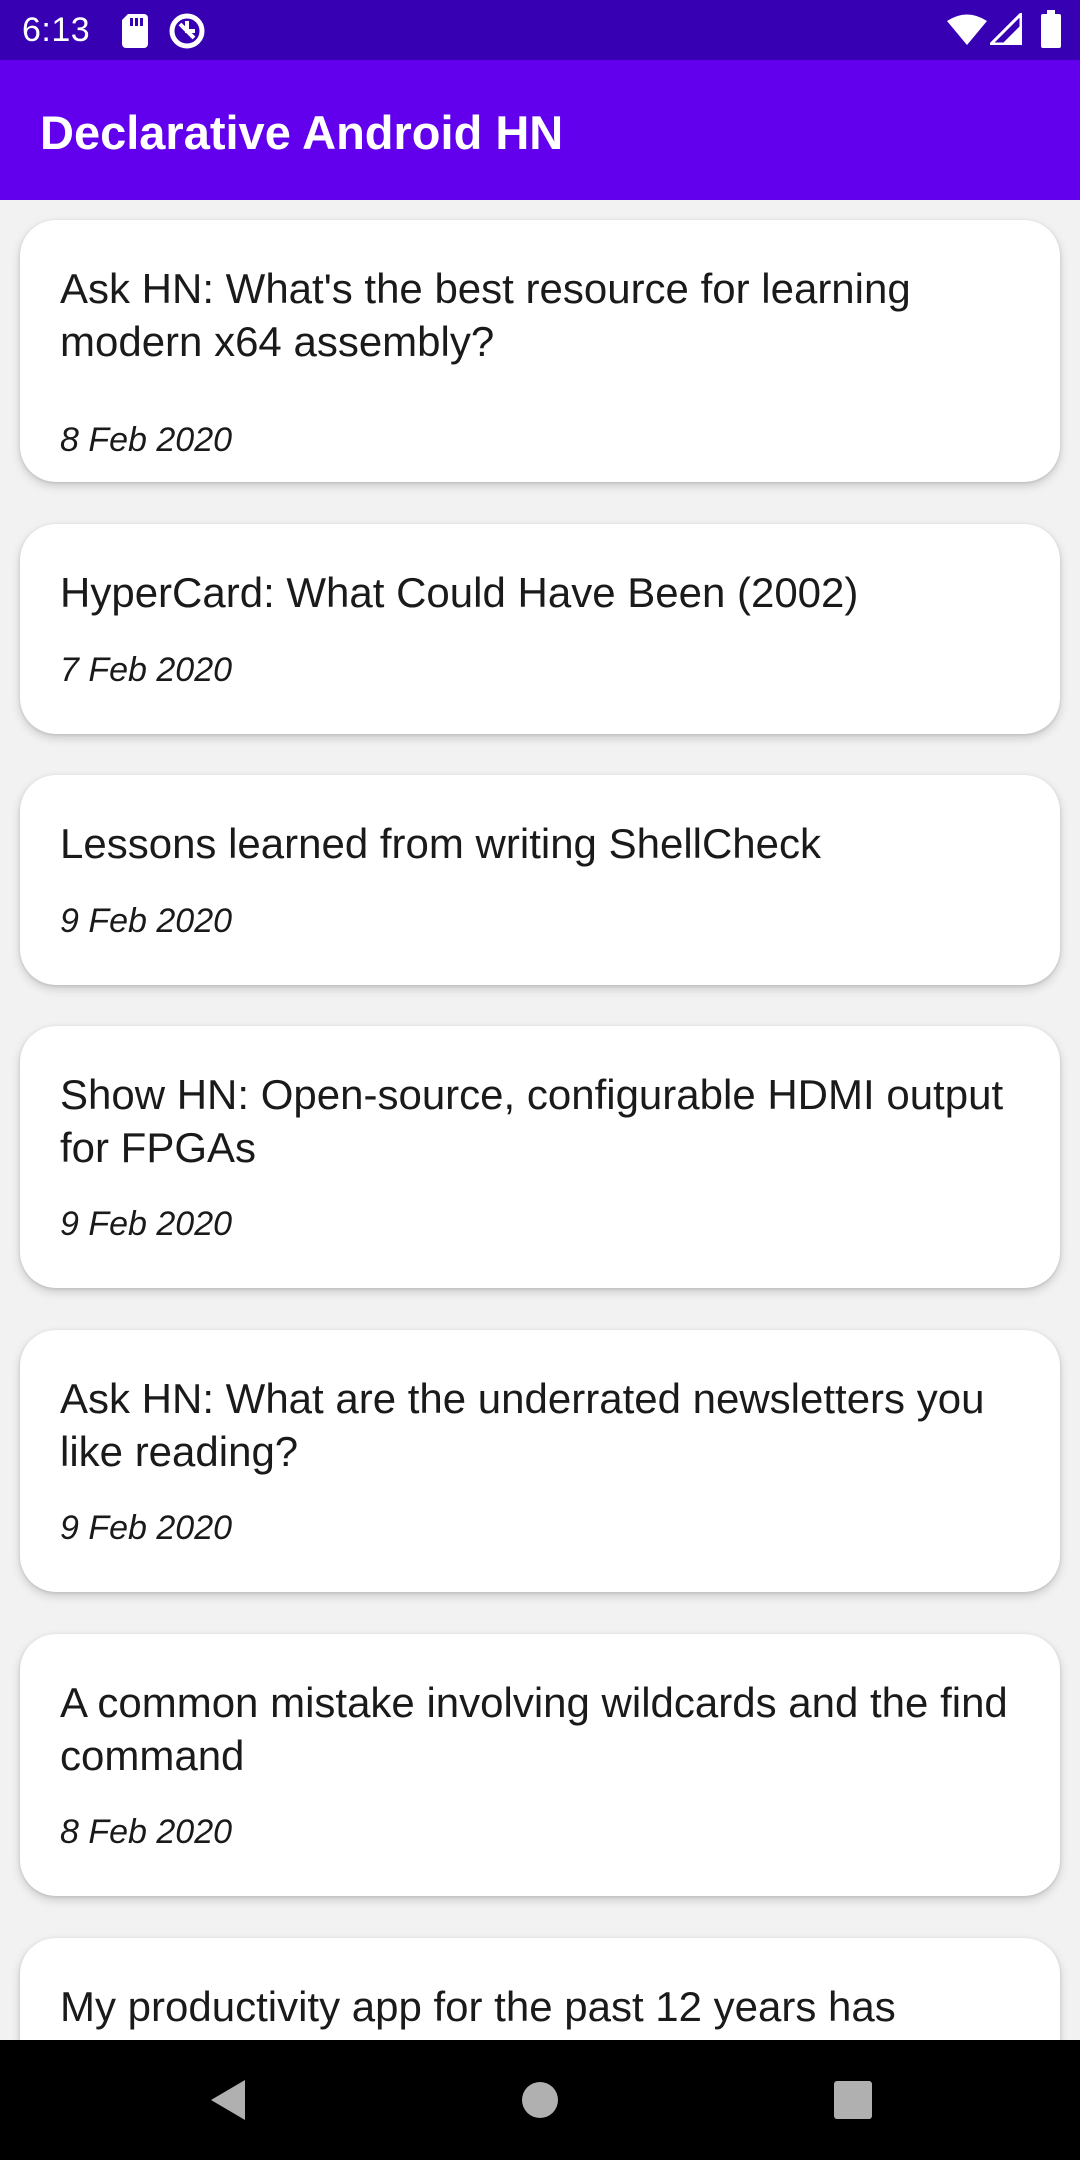  I want to click on home-icon, so click(540, 2100).